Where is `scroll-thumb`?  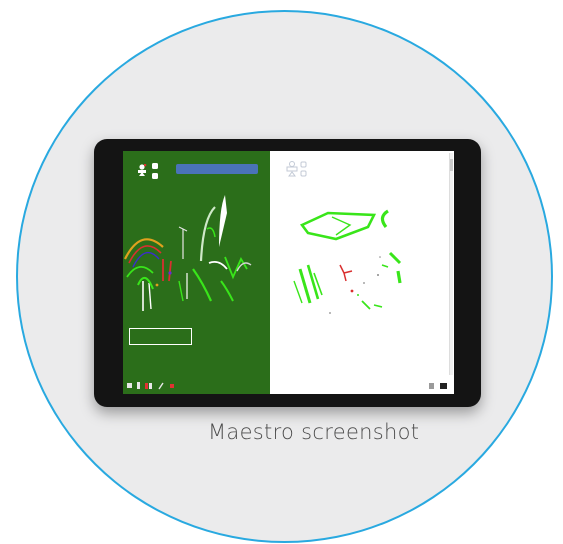
scroll-thumb is located at coordinates (451, 165).